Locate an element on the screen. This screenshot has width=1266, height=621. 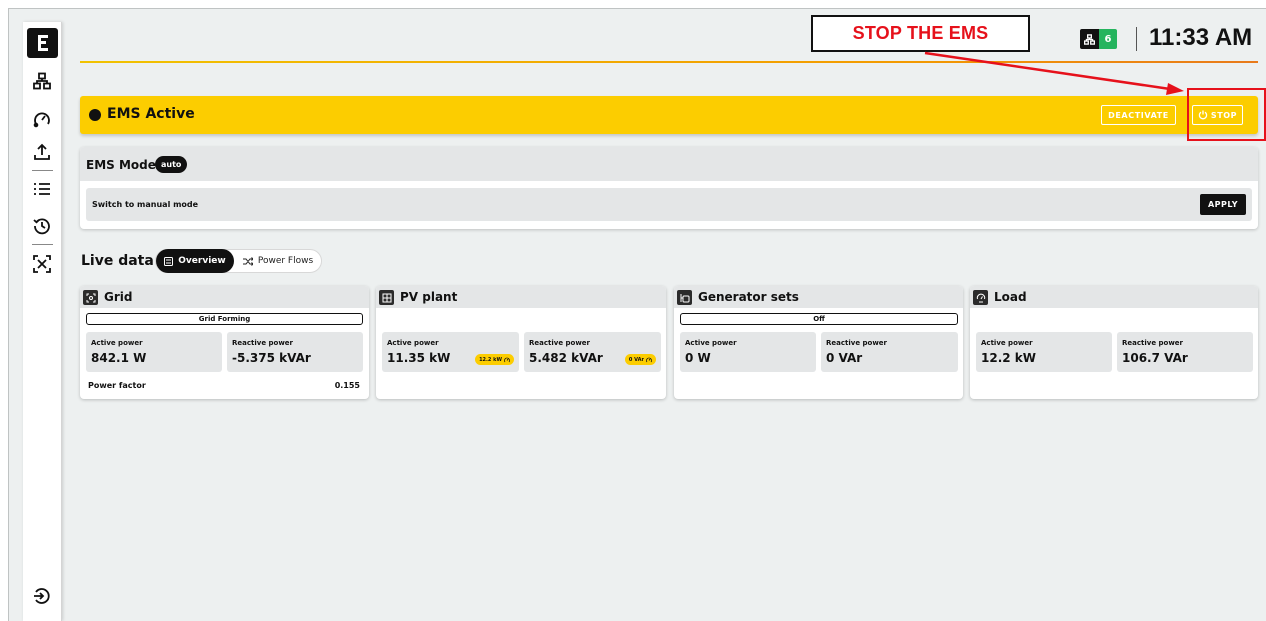
sidebar is located at coordinates (42, 321).